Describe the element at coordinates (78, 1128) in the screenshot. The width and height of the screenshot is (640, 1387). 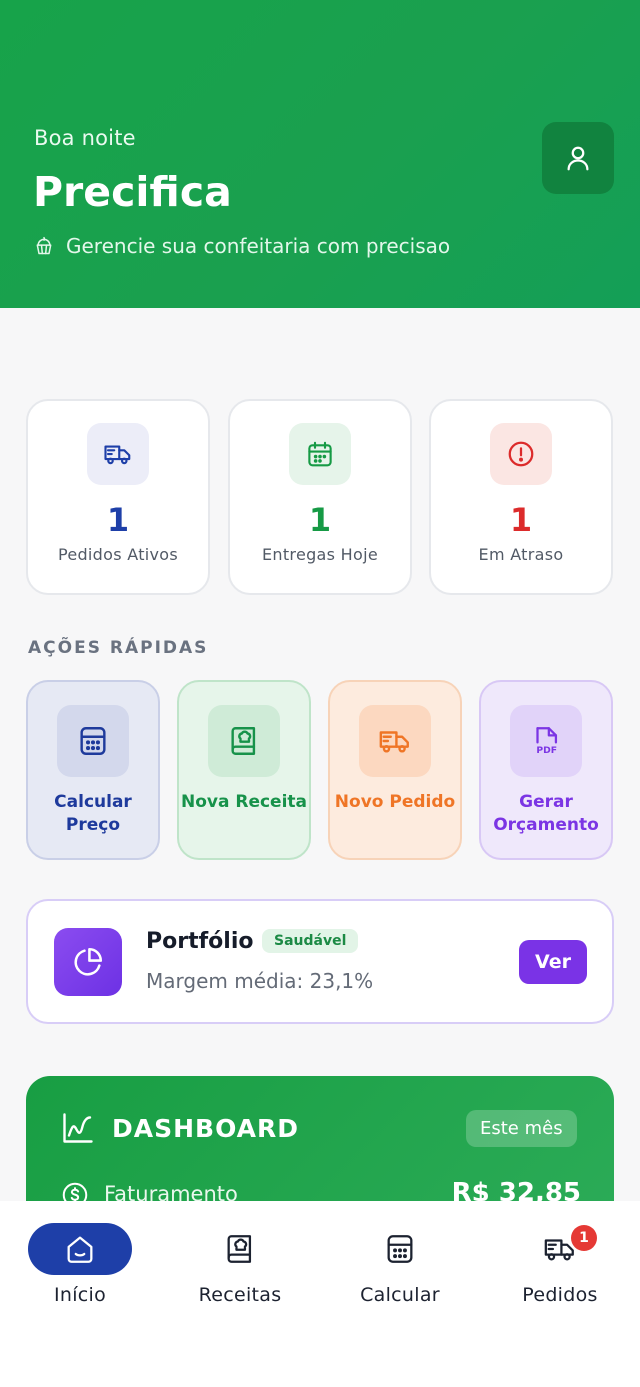
I see `line-chart-icon` at that location.